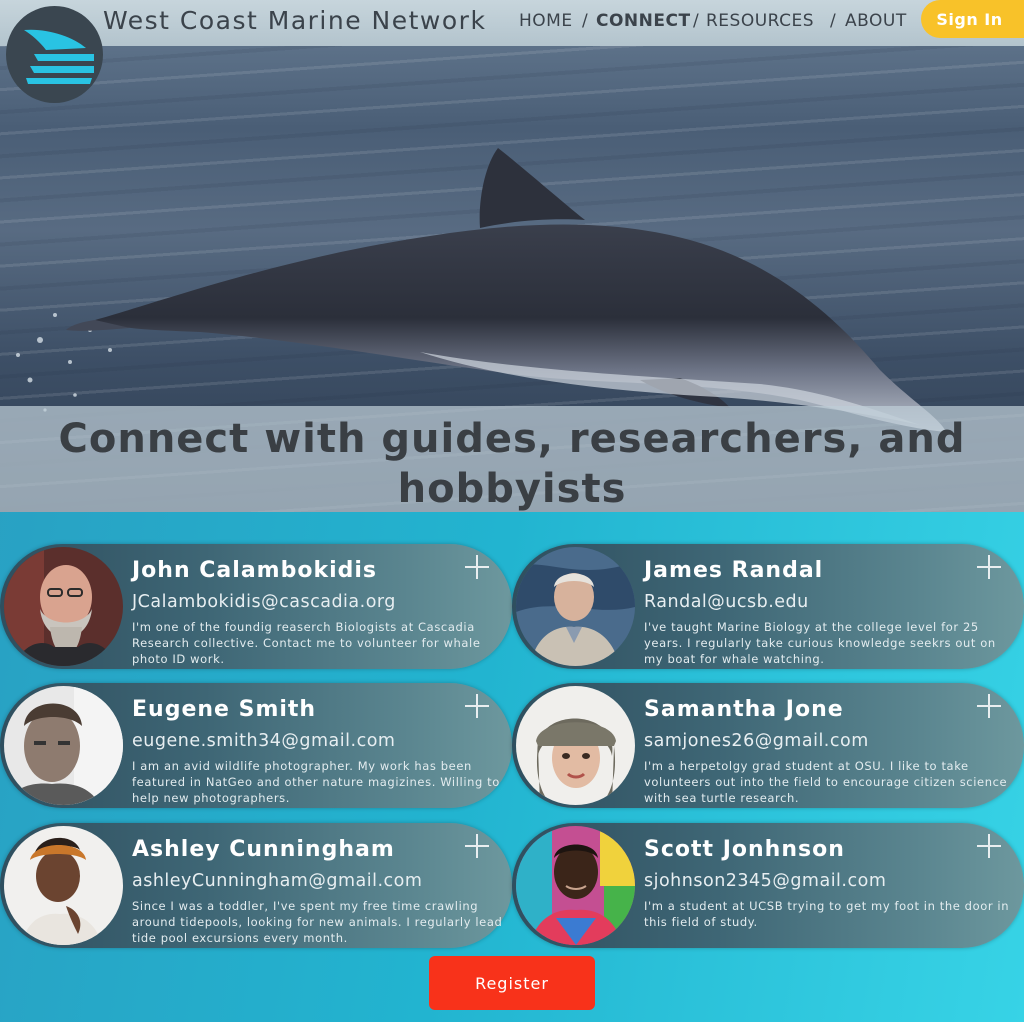 This screenshot has width=1024, height=1022. I want to click on profile-email: eugene.smith34@gmail.com, so click(263, 741).